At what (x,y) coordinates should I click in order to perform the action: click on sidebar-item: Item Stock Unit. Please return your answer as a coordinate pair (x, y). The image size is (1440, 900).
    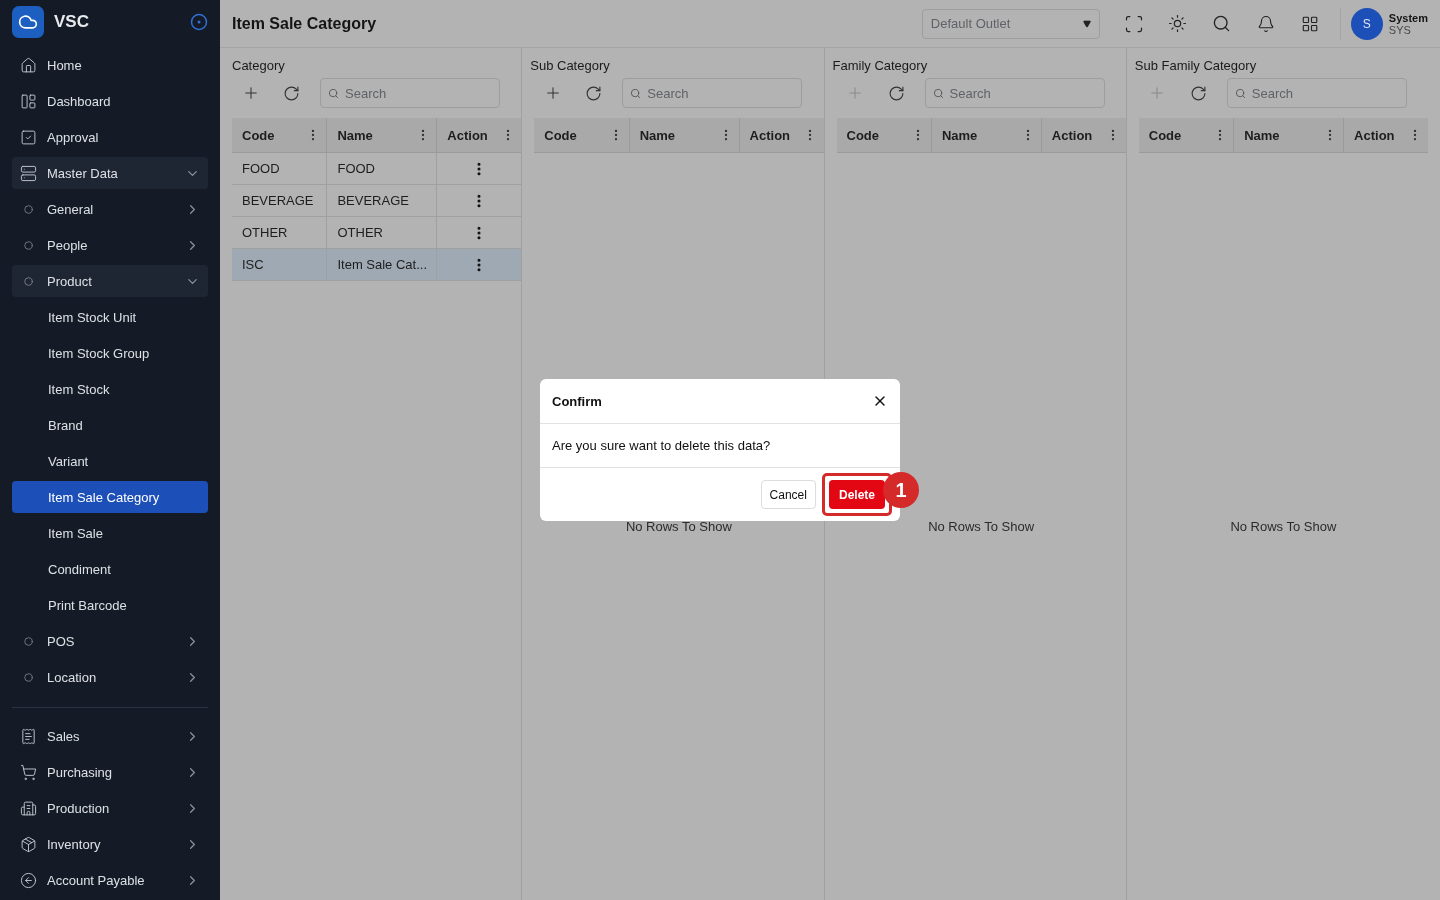
    Looking at the image, I should click on (110, 317).